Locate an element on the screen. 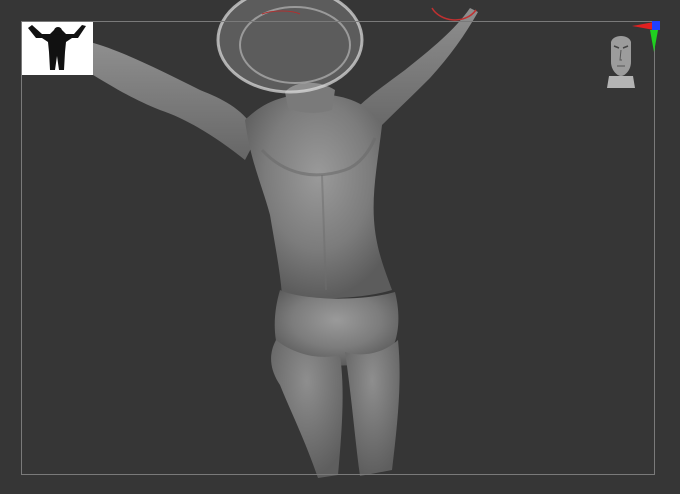 Image resolution: width=680 pixels, height=494 pixels. model-torso is located at coordinates (318, 196).